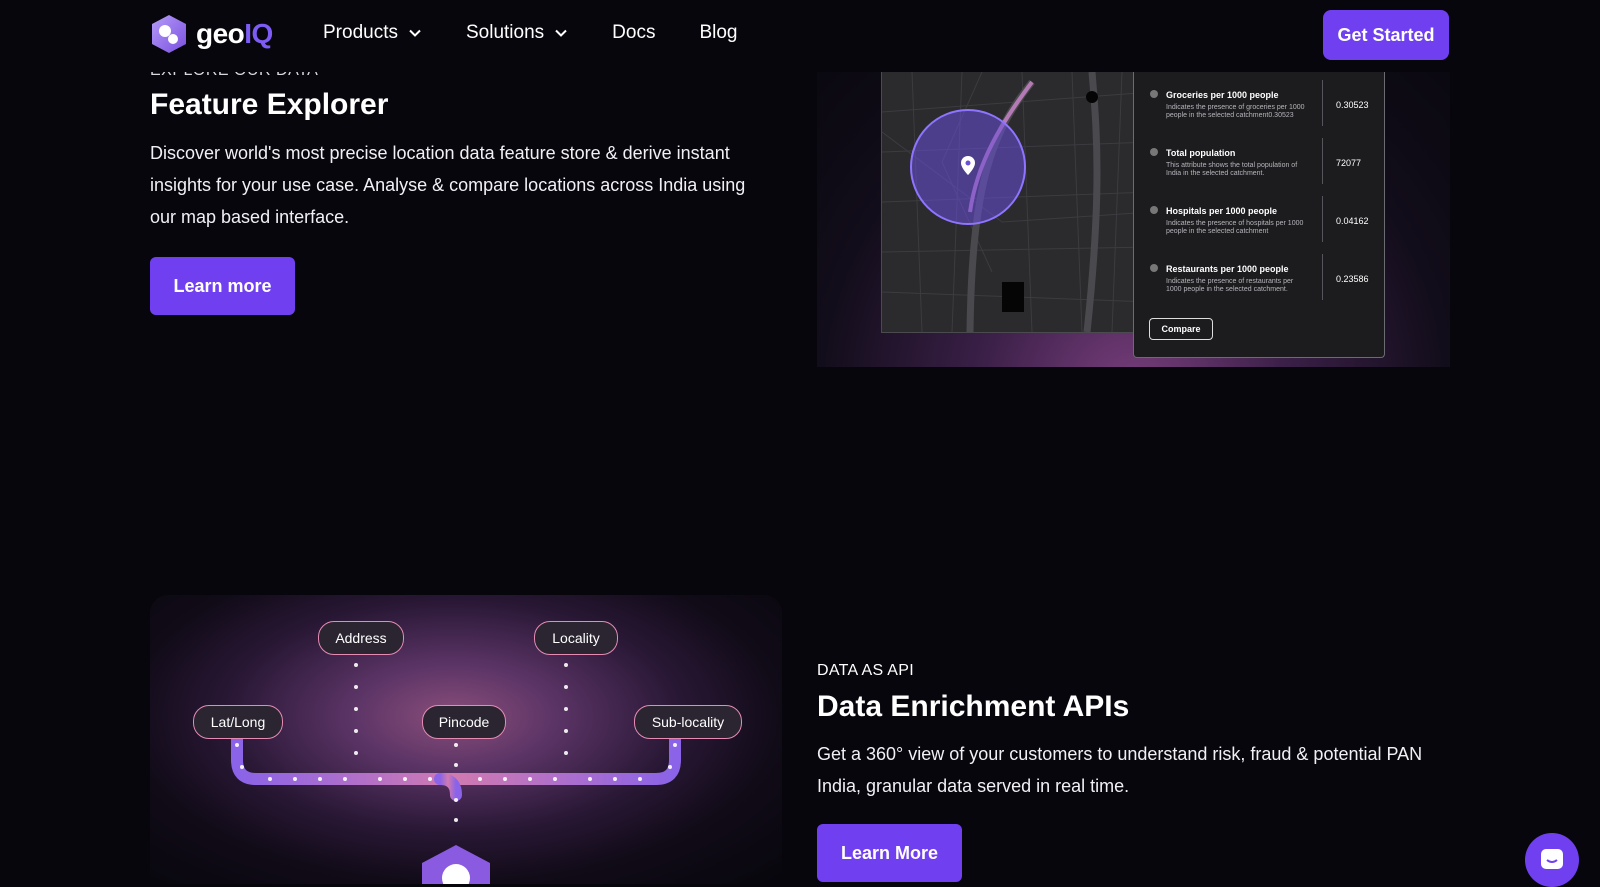 Image resolution: width=1600 pixels, height=887 pixels. What do you see at coordinates (633, 33) in the screenshot?
I see `nav-item-docs: Docs` at bounding box center [633, 33].